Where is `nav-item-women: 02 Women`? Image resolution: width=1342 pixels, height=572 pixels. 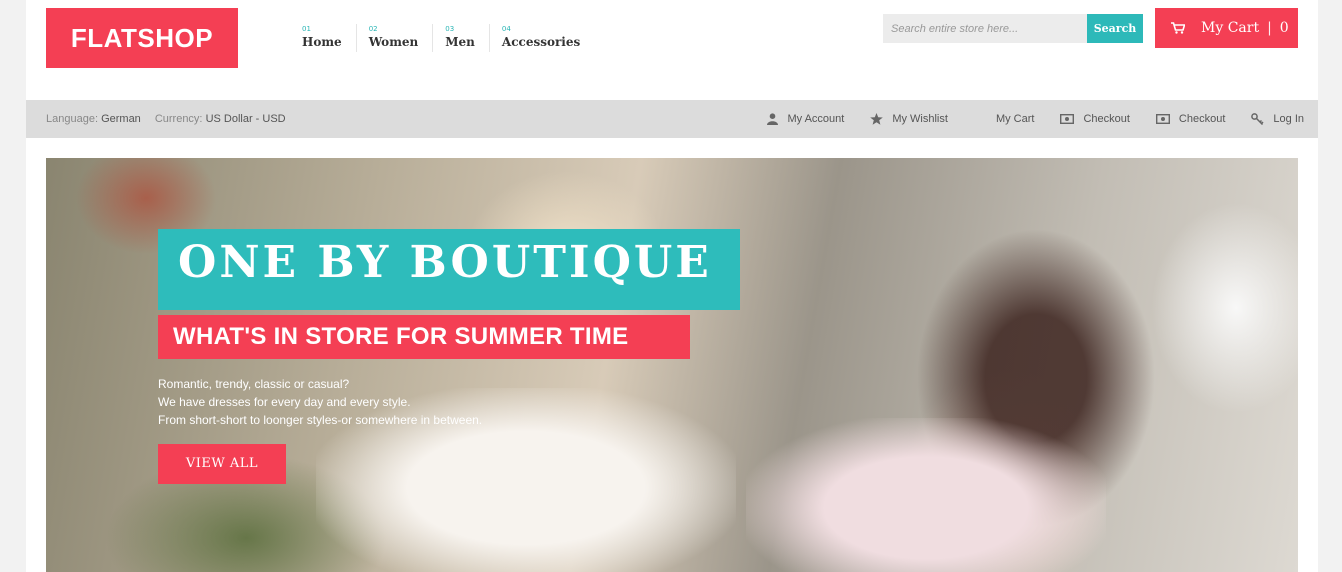
nav-item-women: 02 Women is located at coordinates (395, 38).